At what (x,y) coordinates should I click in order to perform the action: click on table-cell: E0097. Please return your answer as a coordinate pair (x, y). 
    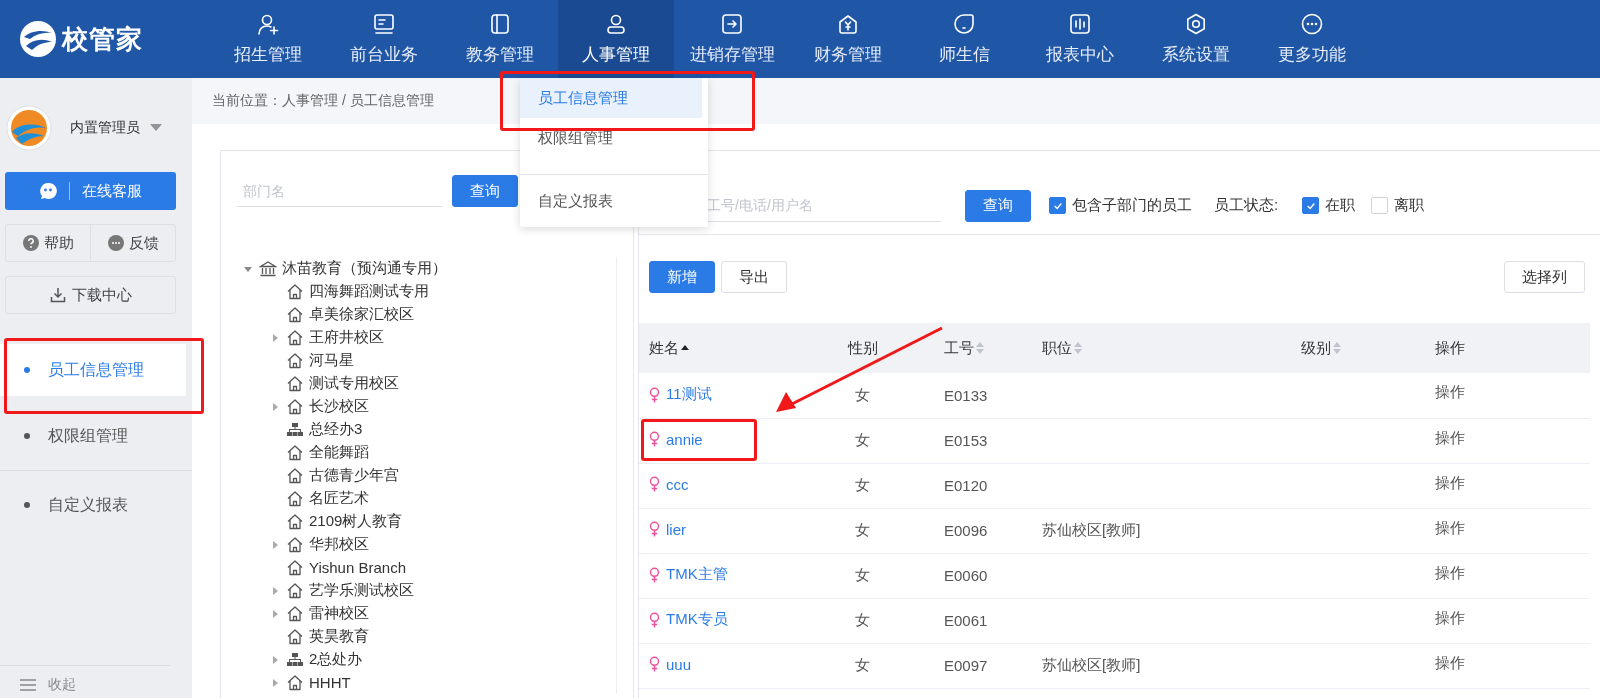
    Looking at the image, I should click on (966, 665).